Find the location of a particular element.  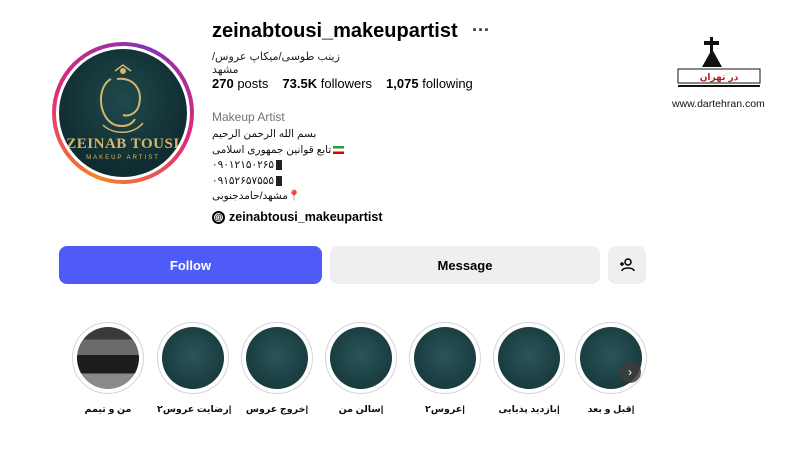

profile-avatar: ZEINAB TOUSI MAKEUP ARTIST is located at coordinates (123, 113).